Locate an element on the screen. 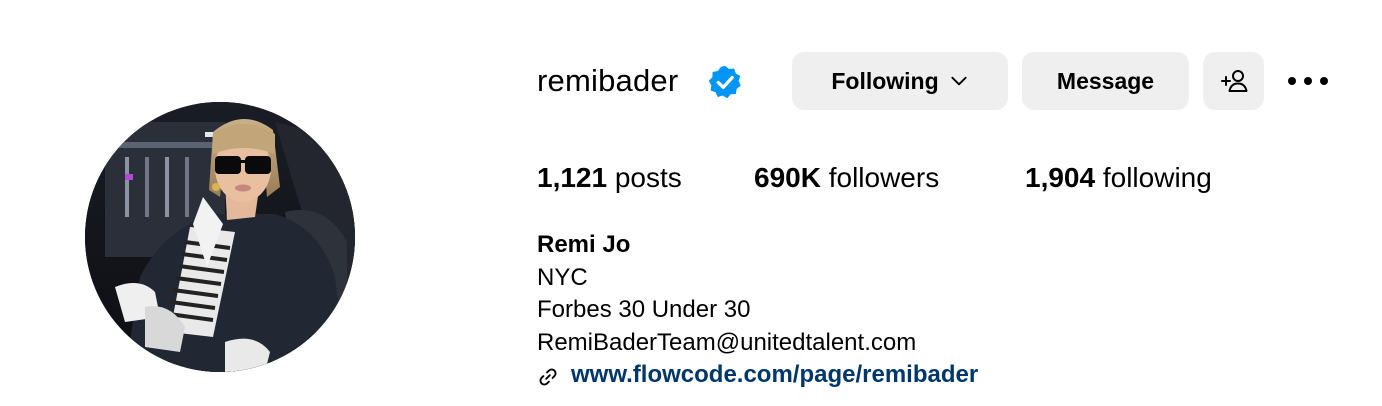 The height and width of the screenshot is (406, 1382). message-button-label: Message is located at coordinates (1105, 80).